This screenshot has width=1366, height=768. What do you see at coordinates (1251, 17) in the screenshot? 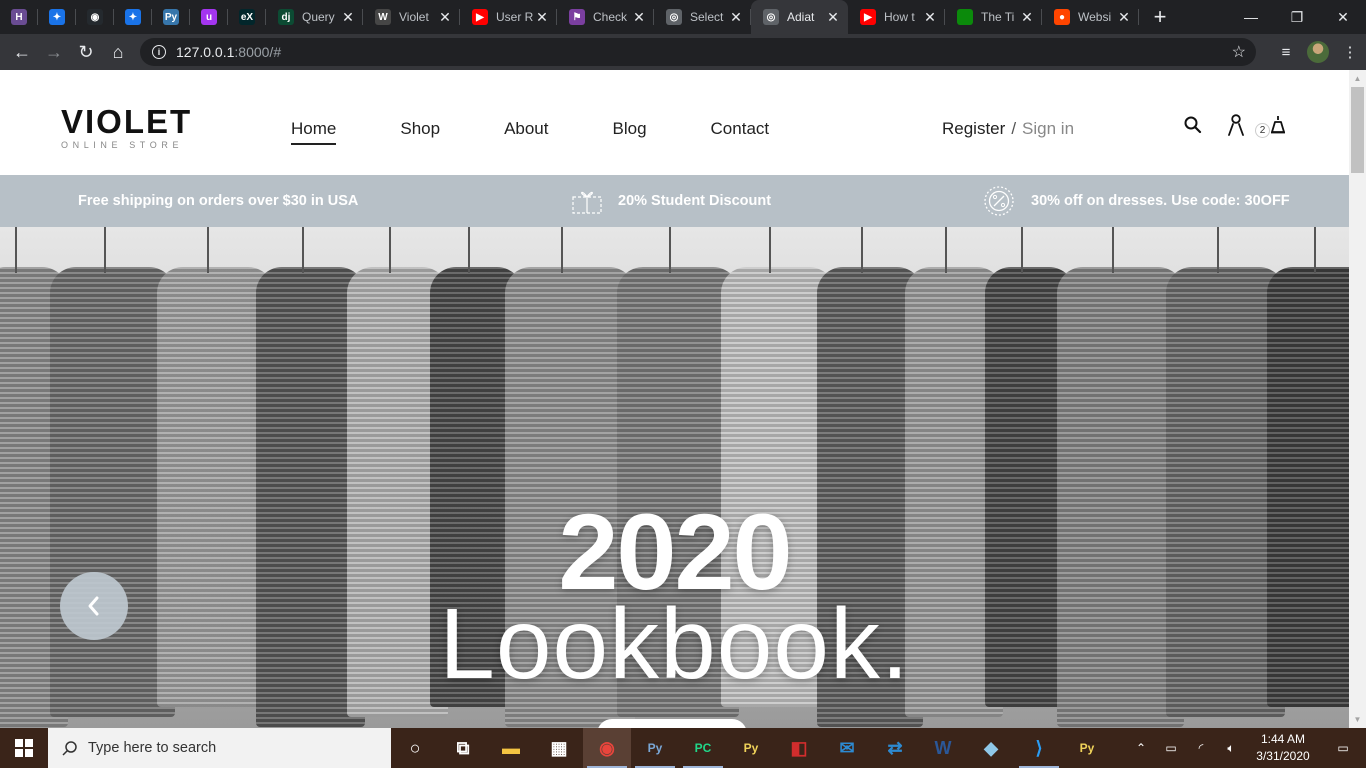
I see `minimize-icon: —` at bounding box center [1251, 17].